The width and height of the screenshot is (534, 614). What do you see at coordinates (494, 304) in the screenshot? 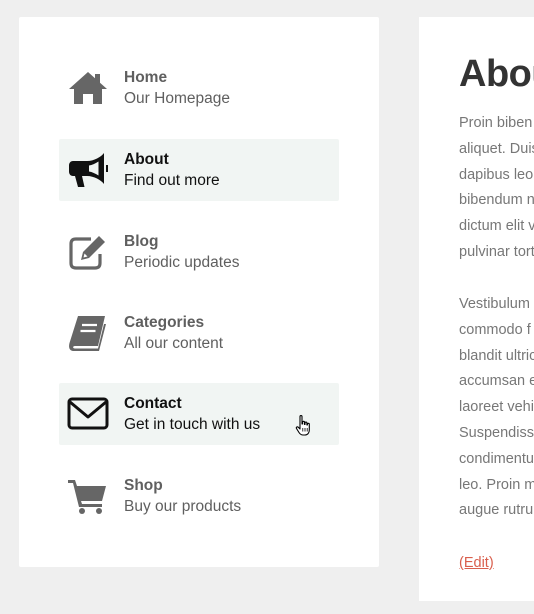
I see `paragraph-line: Vestibulum` at bounding box center [494, 304].